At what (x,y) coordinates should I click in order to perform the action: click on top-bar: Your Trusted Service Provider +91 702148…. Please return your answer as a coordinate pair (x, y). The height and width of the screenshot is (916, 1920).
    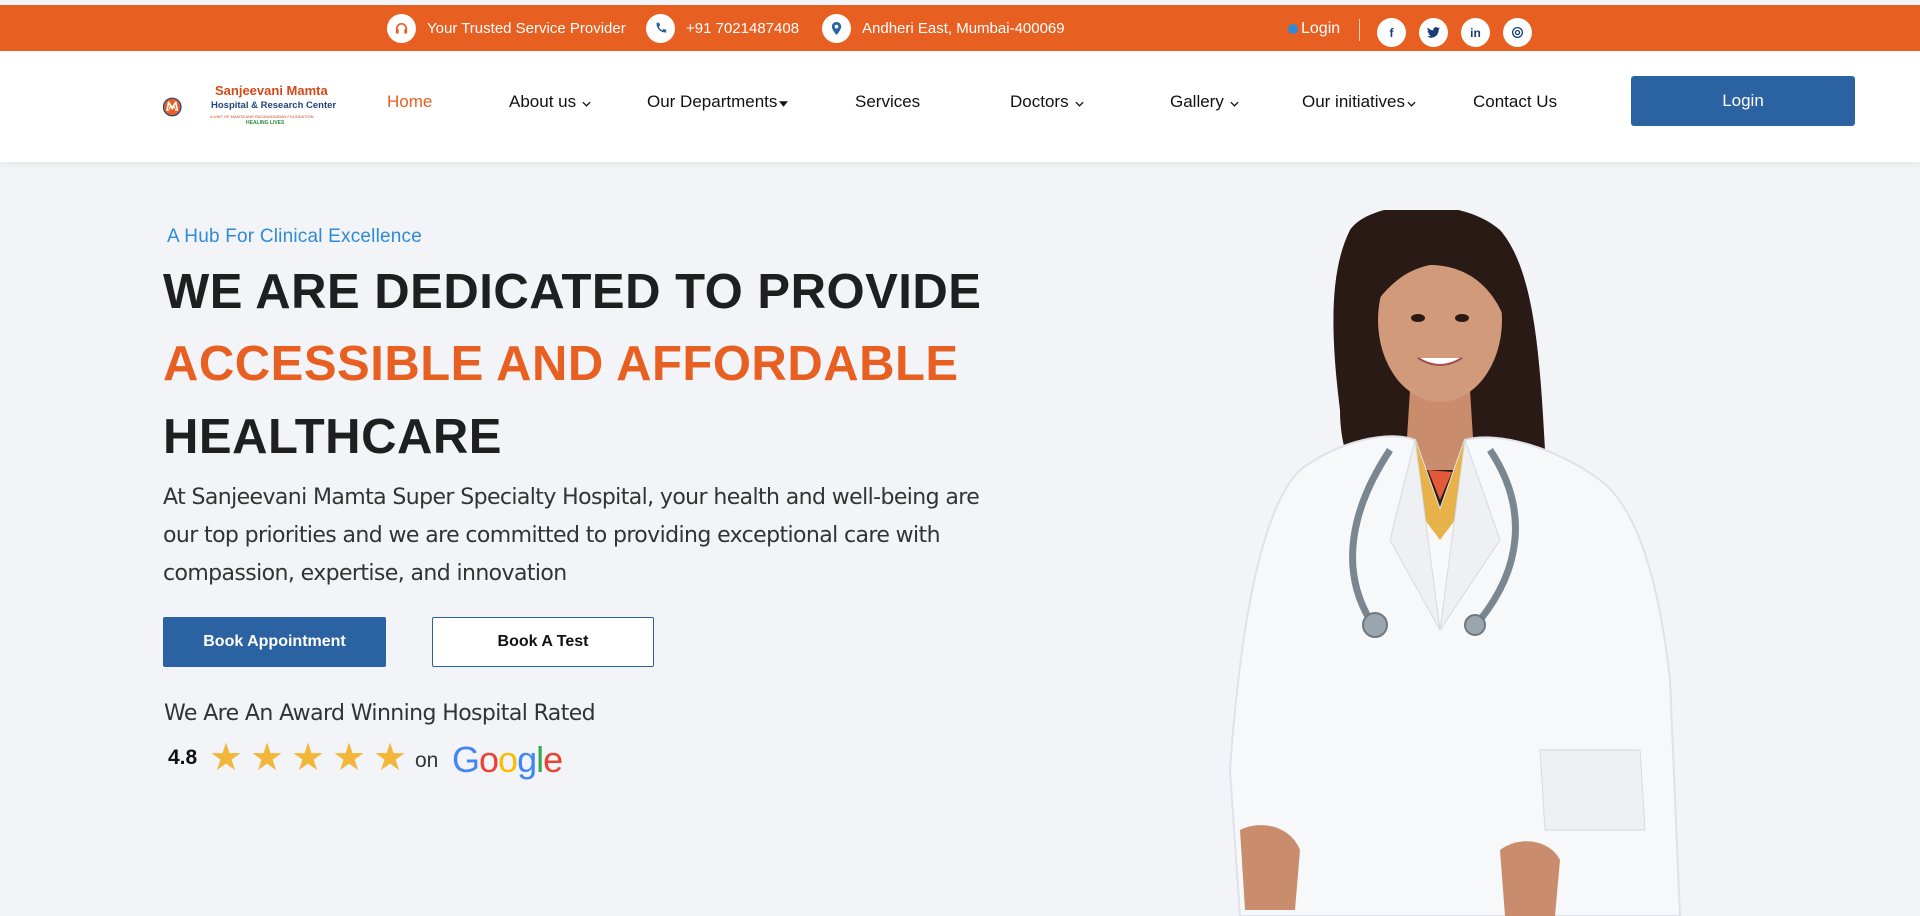
    Looking at the image, I should click on (960, 25).